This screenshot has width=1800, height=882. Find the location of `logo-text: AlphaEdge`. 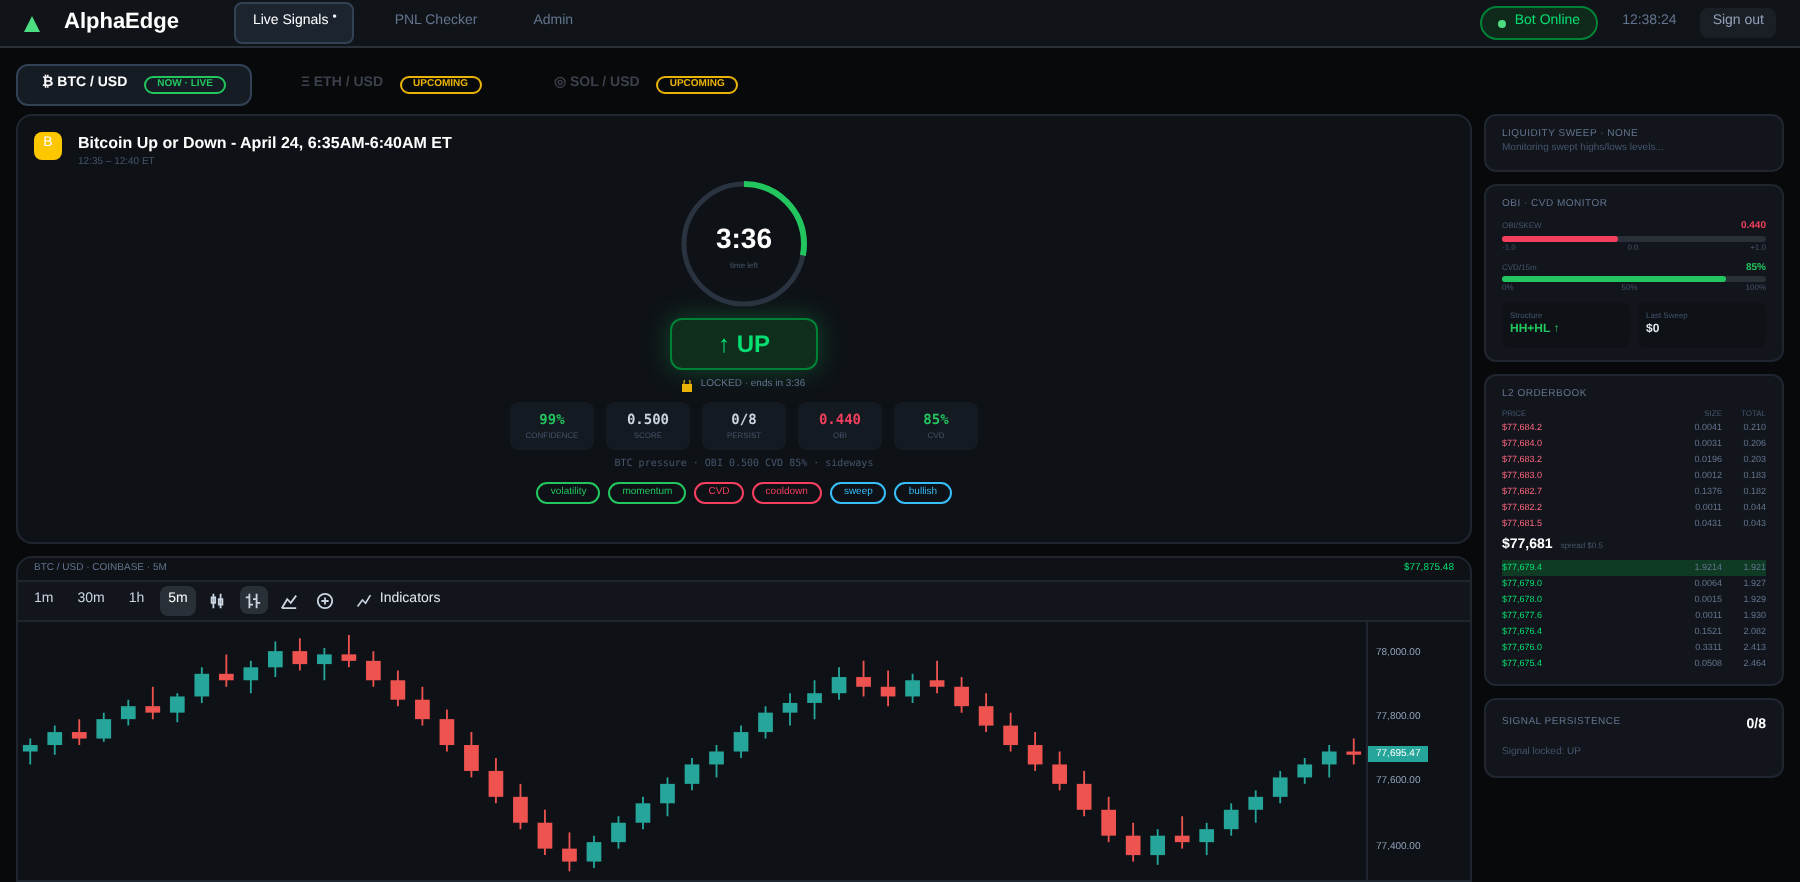

logo-text: AlphaEdge is located at coordinates (121, 23).